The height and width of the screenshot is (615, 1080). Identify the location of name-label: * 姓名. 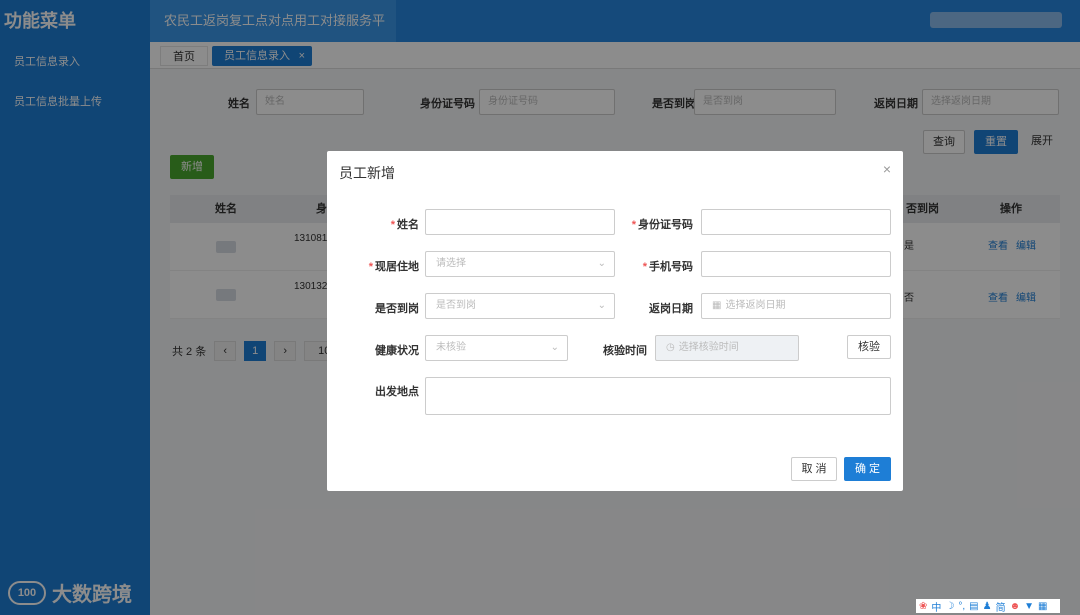
(404, 225).